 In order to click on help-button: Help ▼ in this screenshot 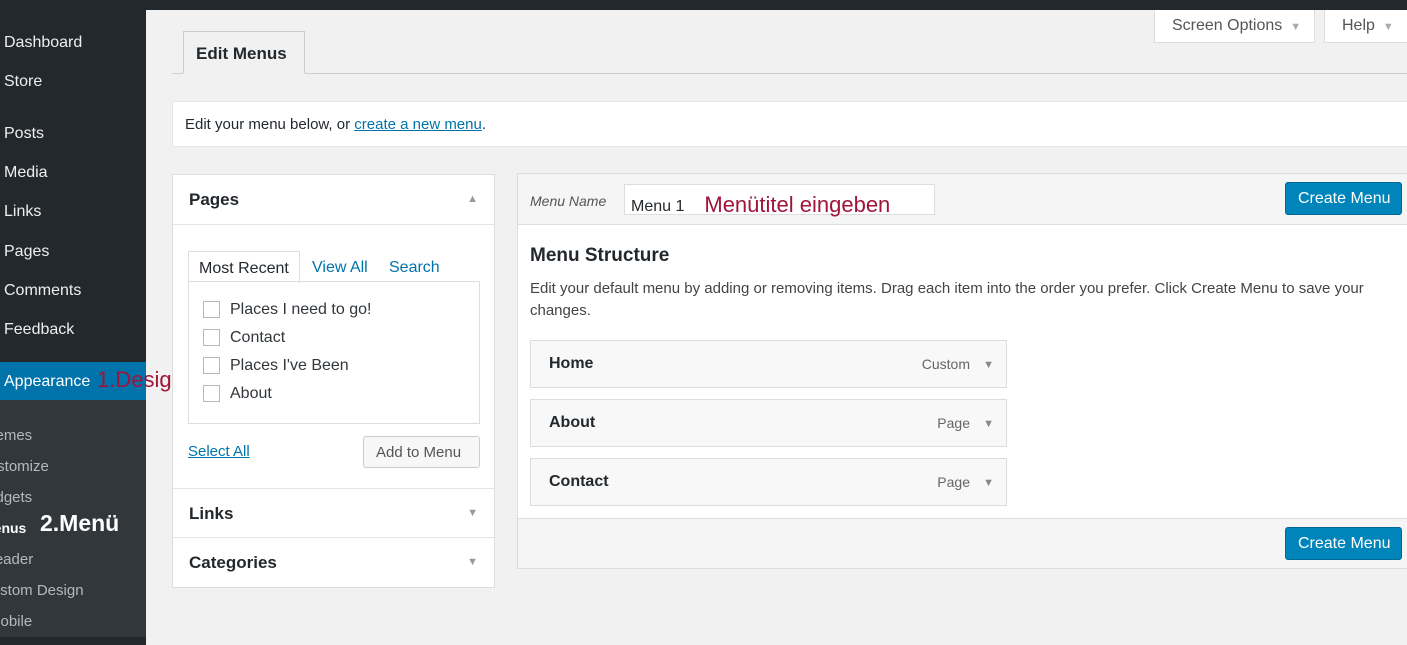, I will do `click(1365, 26)`.